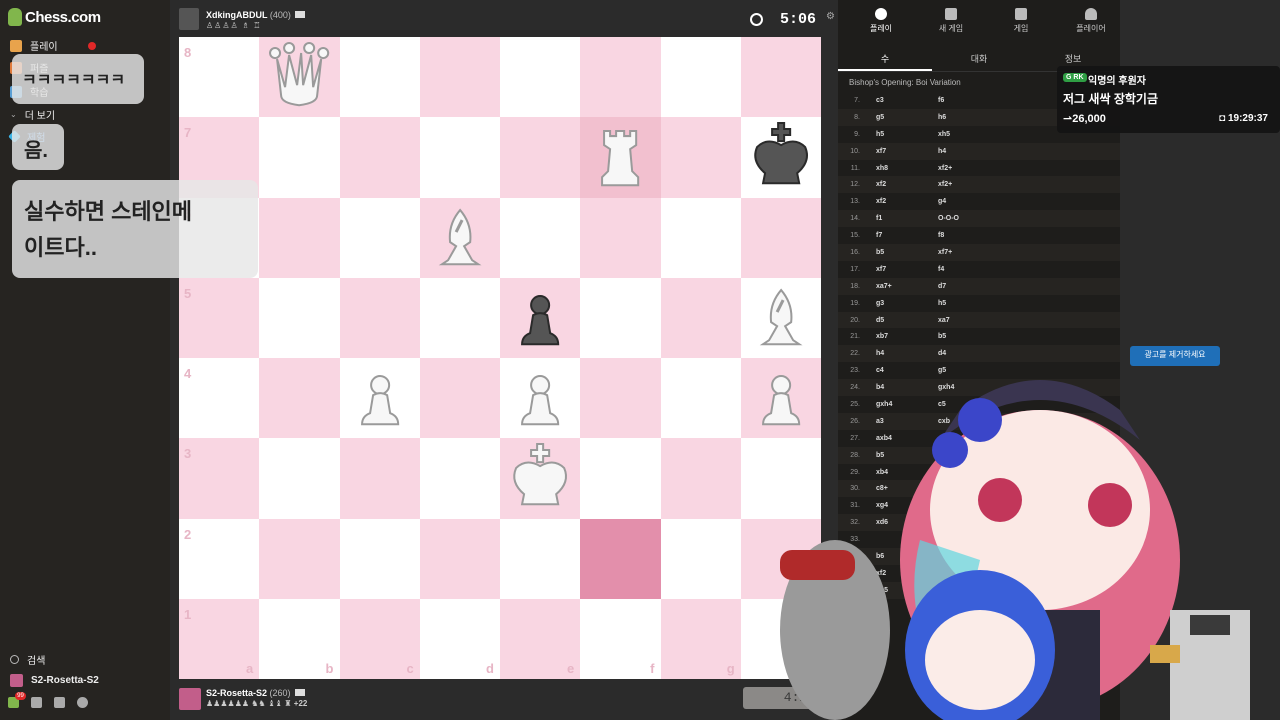 The image size is (1280, 720). What do you see at coordinates (700, 638) in the screenshot?
I see `square-g1: g` at bounding box center [700, 638].